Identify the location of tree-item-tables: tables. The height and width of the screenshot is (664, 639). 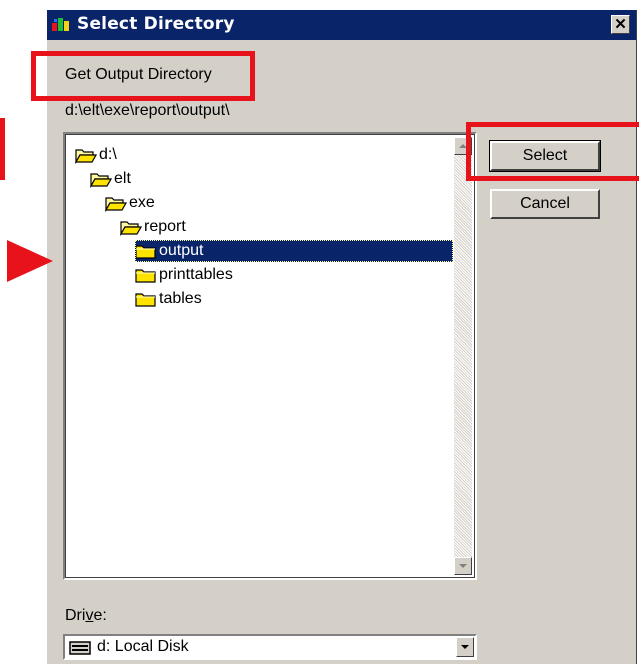
(168, 299).